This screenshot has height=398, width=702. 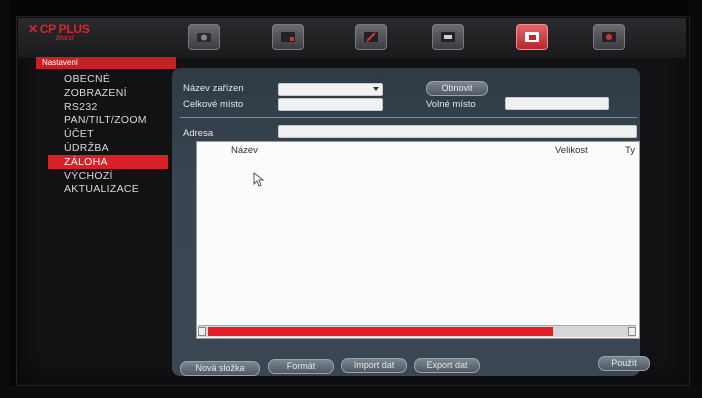 I want to click on sidebar-item-obecne: OBECNÉ, so click(x=108, y=79).